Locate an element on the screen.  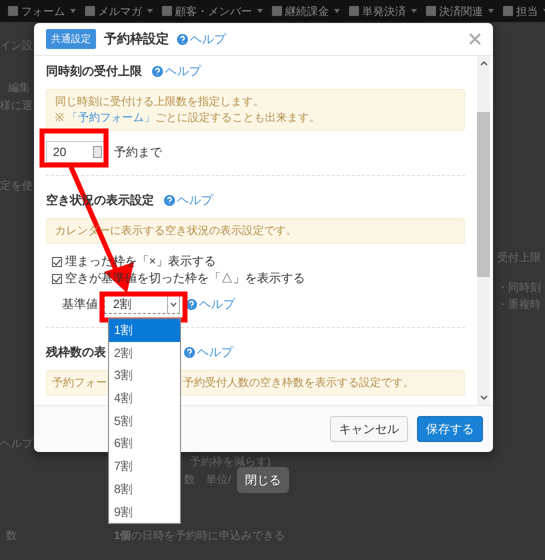
note-text: 予約受付人数の空き枠数を表示する設定です。 is located at coordinates (298, 383).